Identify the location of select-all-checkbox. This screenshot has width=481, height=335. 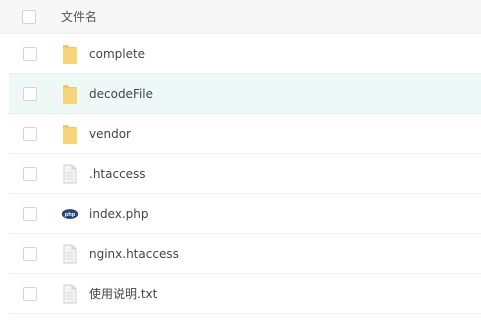
(29, 16).